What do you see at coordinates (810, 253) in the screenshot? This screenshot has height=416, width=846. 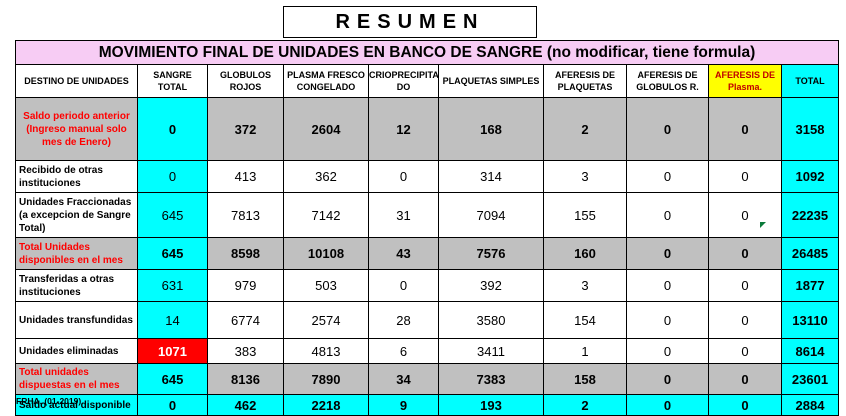 I see `row-total: 26485` at bounding box center [810, 253].